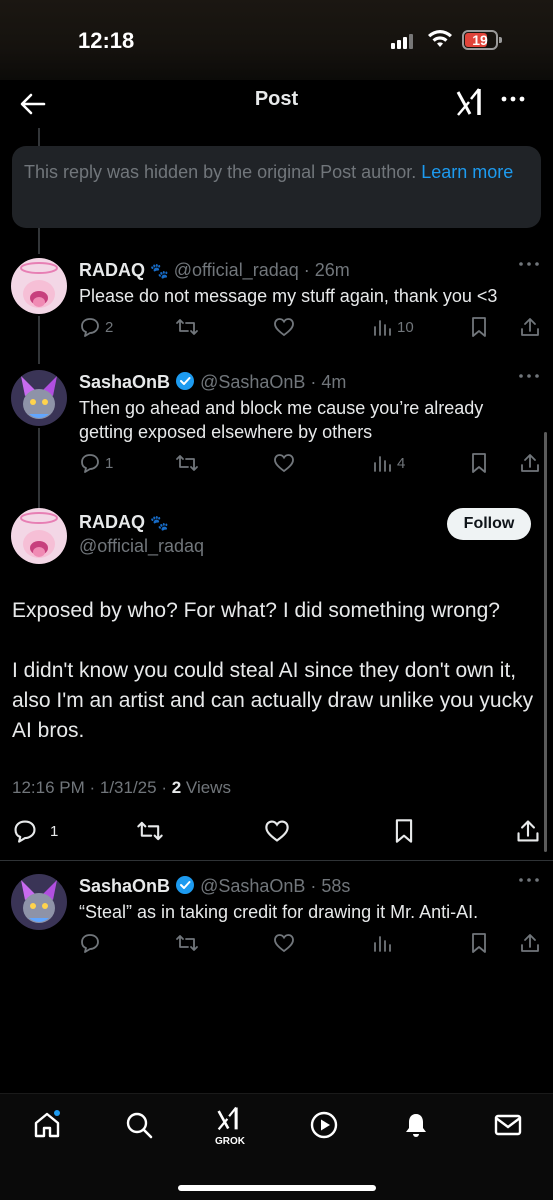 This screenshot has height=1200, width=553. Describe the element at coordinates (467, 172) in the screenshot. I see `learn-more-link: Learn more` at that location.